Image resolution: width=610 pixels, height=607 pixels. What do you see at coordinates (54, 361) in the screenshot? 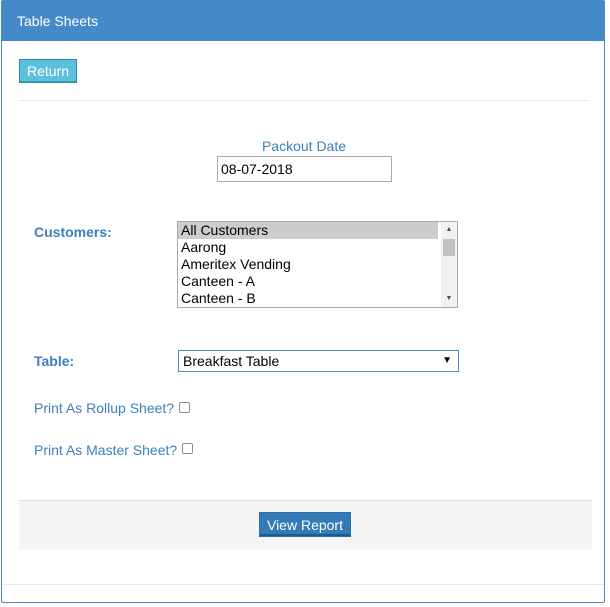
I see `table-label: Table:` at bounding box center [54, 361].